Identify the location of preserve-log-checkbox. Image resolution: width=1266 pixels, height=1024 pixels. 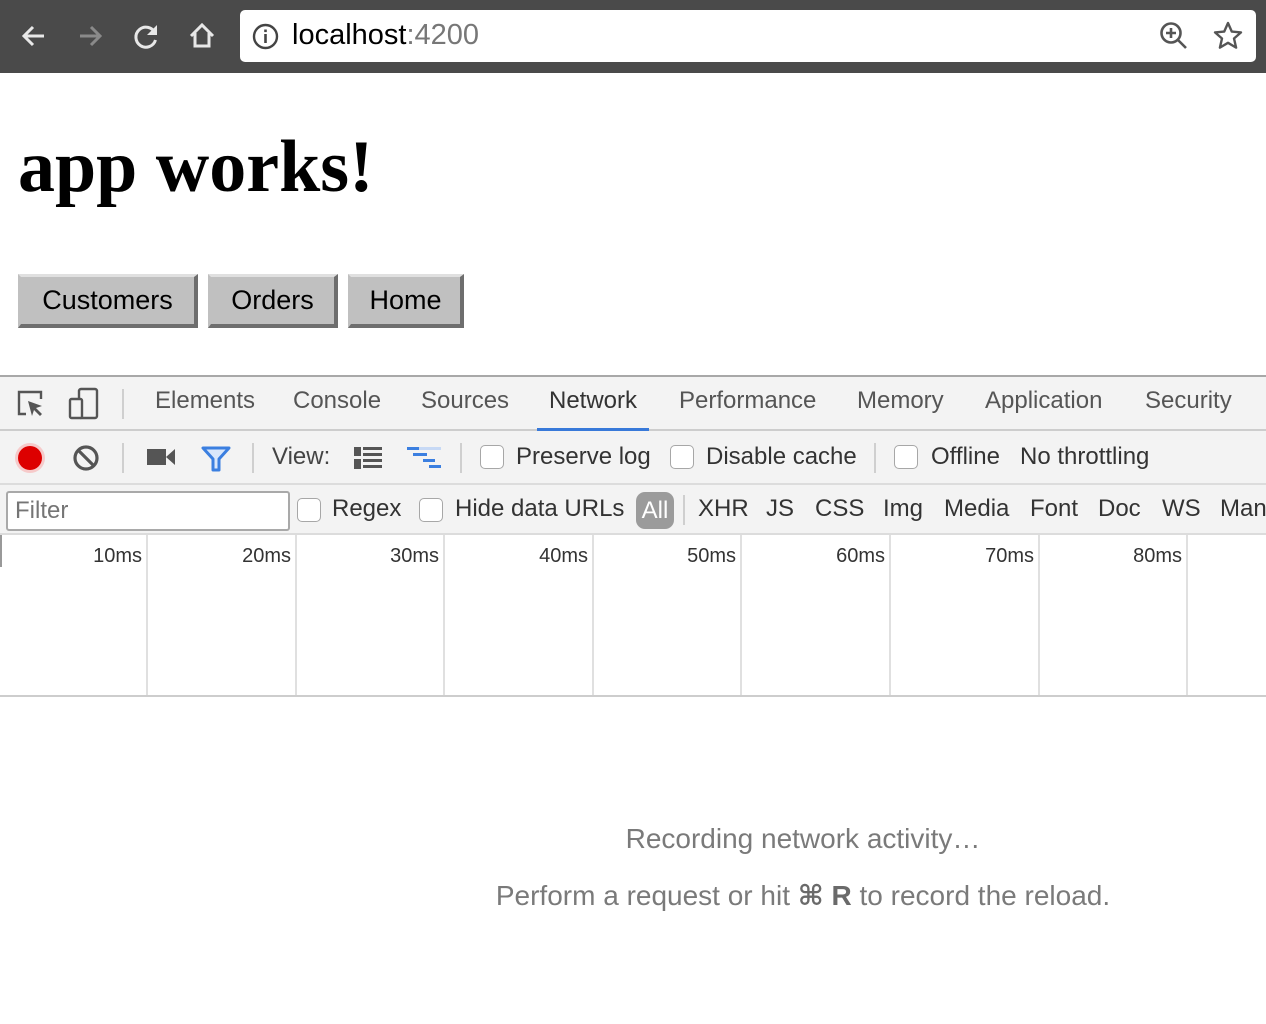
(492, 457).